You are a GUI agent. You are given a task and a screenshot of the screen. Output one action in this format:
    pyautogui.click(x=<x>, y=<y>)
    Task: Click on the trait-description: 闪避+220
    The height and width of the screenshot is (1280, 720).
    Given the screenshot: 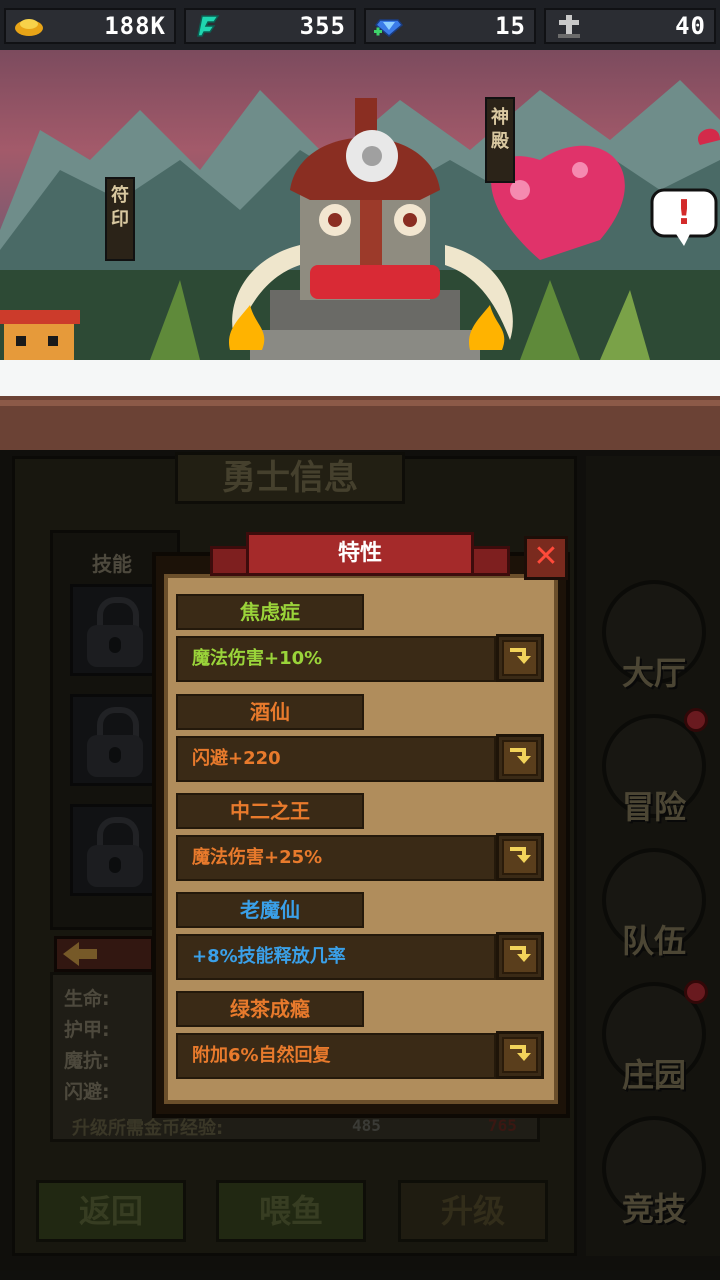 What is the action you would take?
    pyautogui.click(x=336, y=759)
    